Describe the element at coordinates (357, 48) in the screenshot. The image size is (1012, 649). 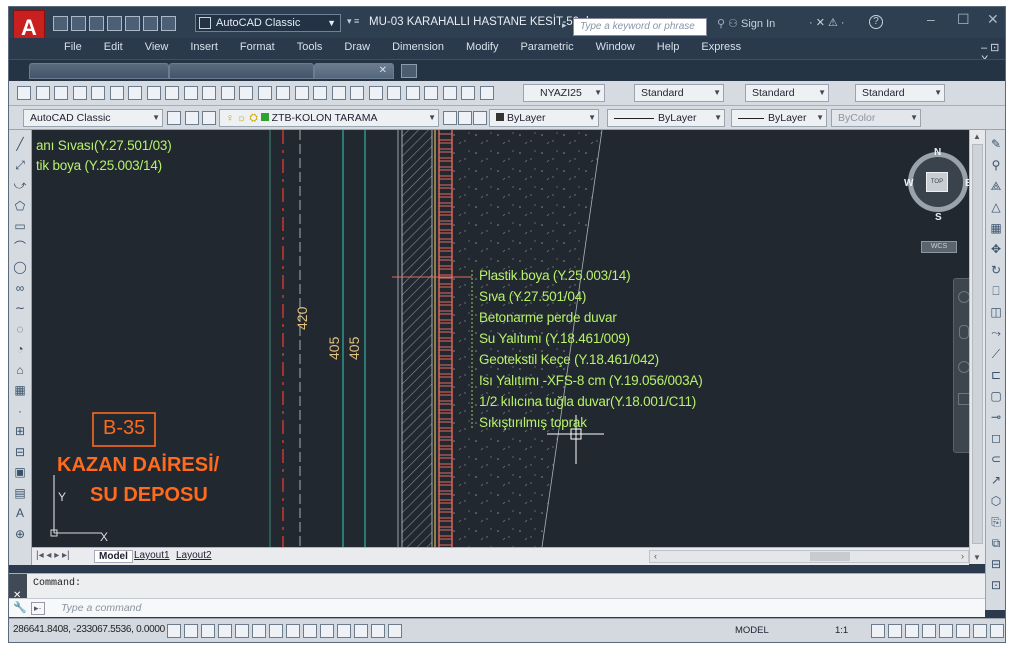
I see `menu-draw: Draw` at that location.